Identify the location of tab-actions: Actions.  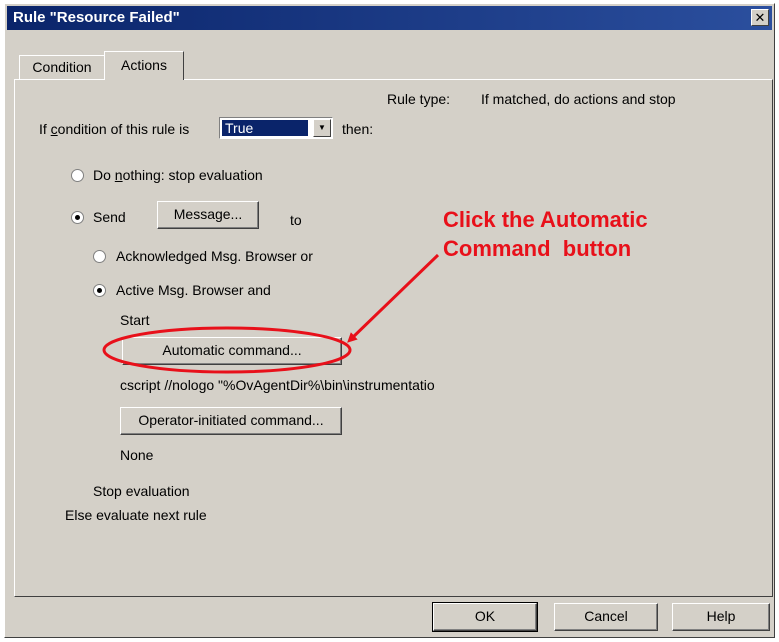
(144, 65).